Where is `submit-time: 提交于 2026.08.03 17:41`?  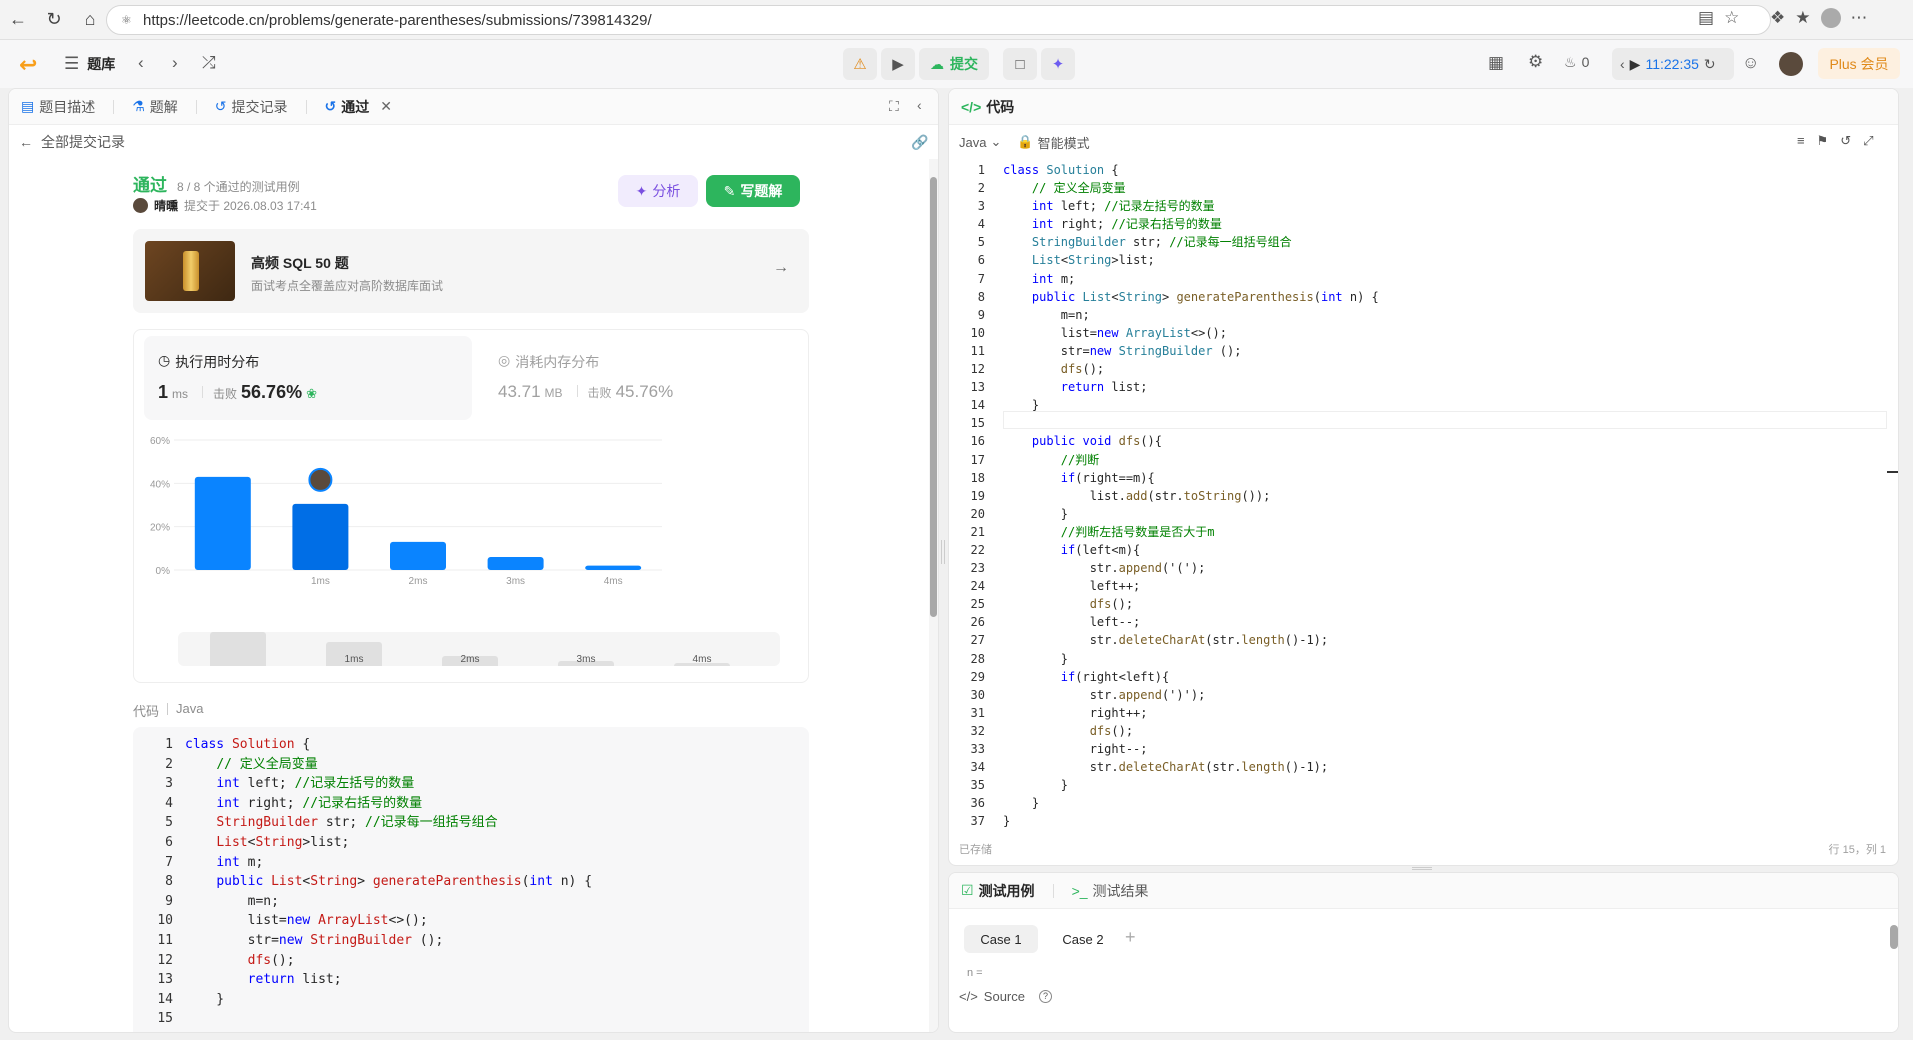 submit-time: 提交于 2026.08.03 17:41 is located at coordinates (250, 206).